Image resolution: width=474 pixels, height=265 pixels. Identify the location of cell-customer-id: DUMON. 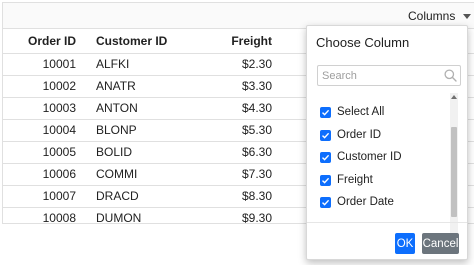
(119, 217).